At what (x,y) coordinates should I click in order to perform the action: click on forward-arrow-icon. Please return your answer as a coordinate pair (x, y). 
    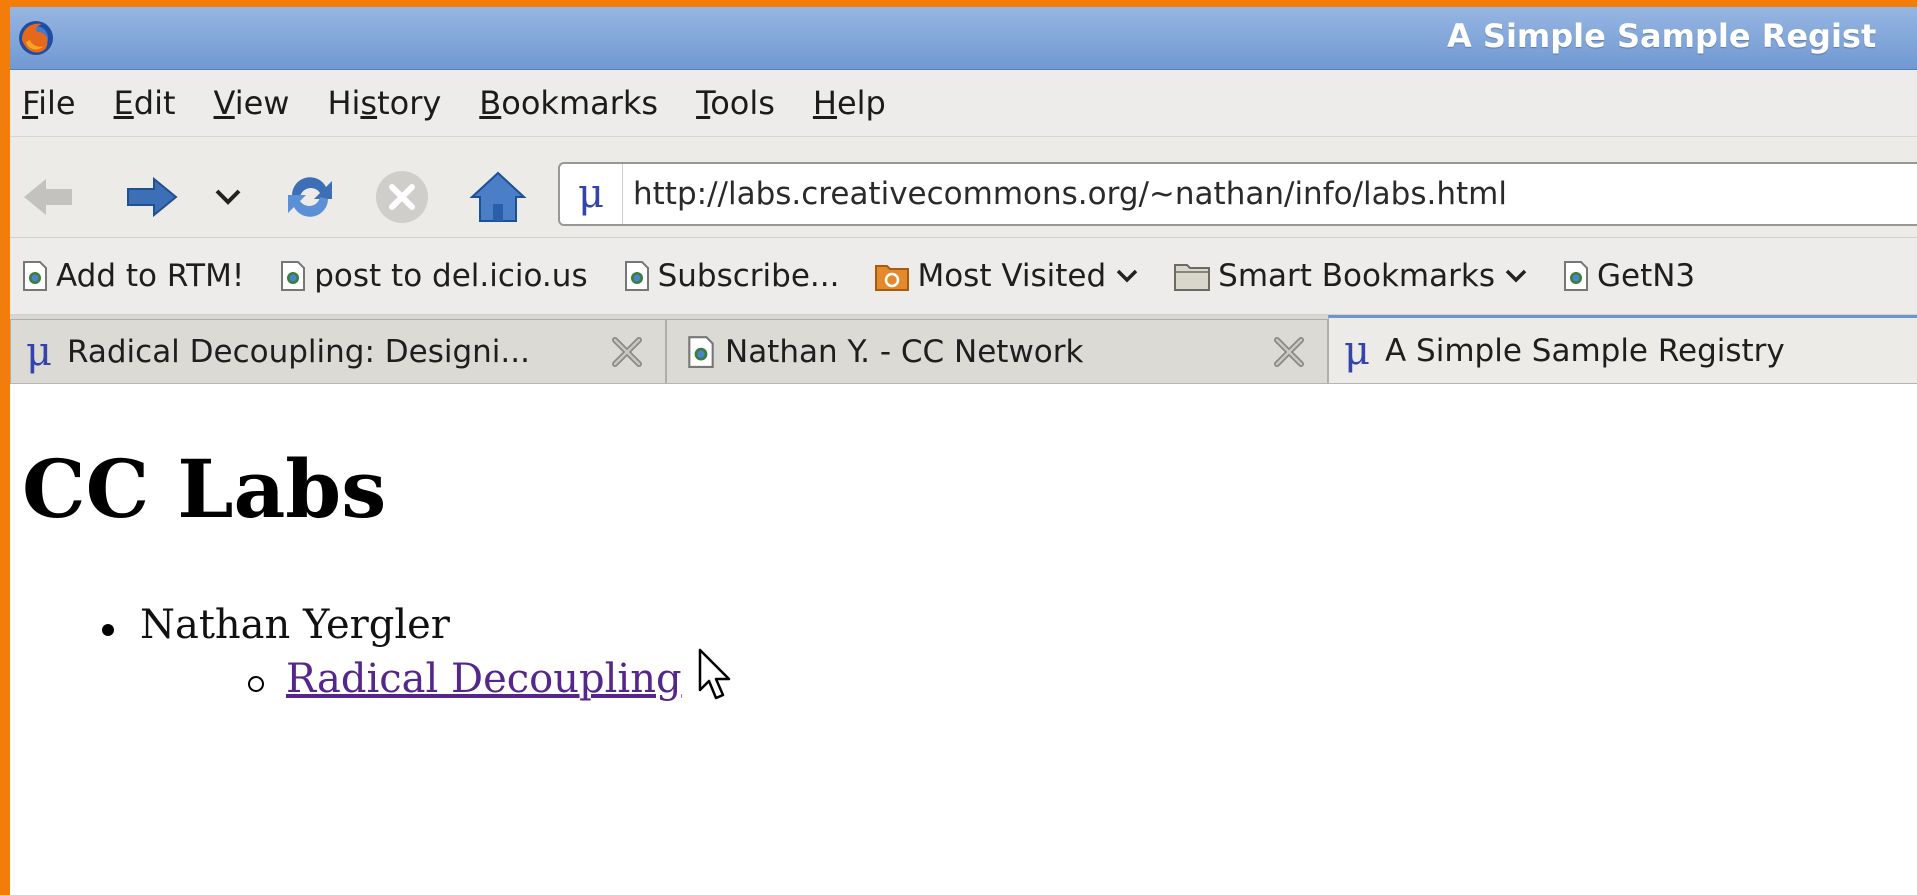
    Looking at the image, I should click on (152, 197).